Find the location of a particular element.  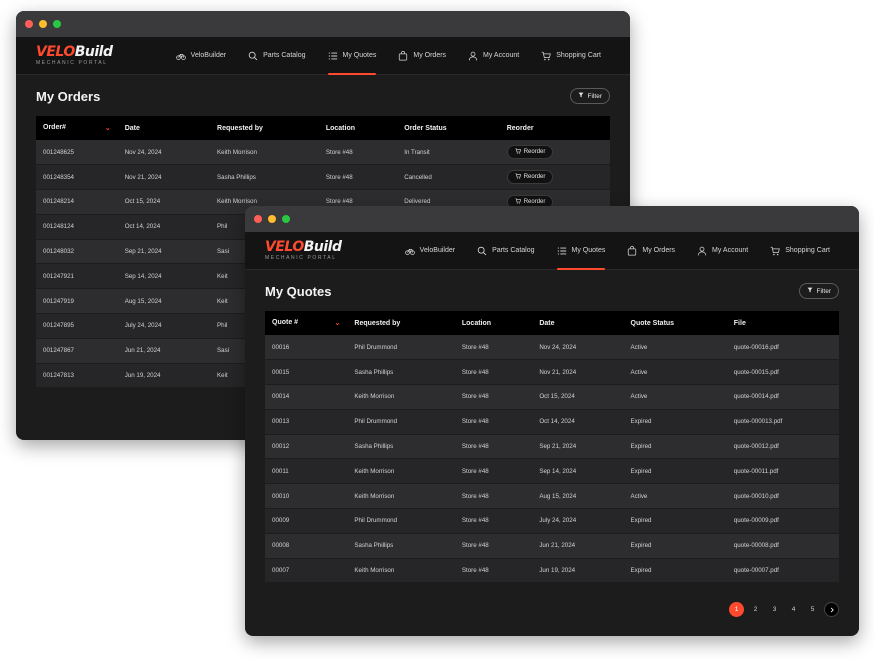

cell-file: quote-00015.pdf is located at coordinates (782, 372).